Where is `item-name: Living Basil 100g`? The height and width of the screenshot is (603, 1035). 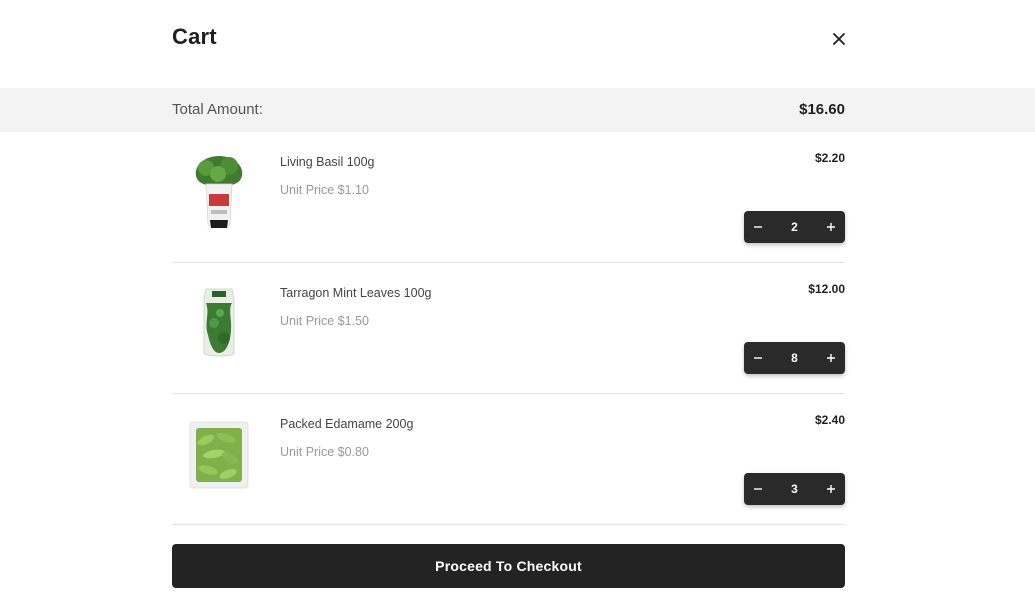 item-name: Living Basil 100g is located at coordinates (327, 162).